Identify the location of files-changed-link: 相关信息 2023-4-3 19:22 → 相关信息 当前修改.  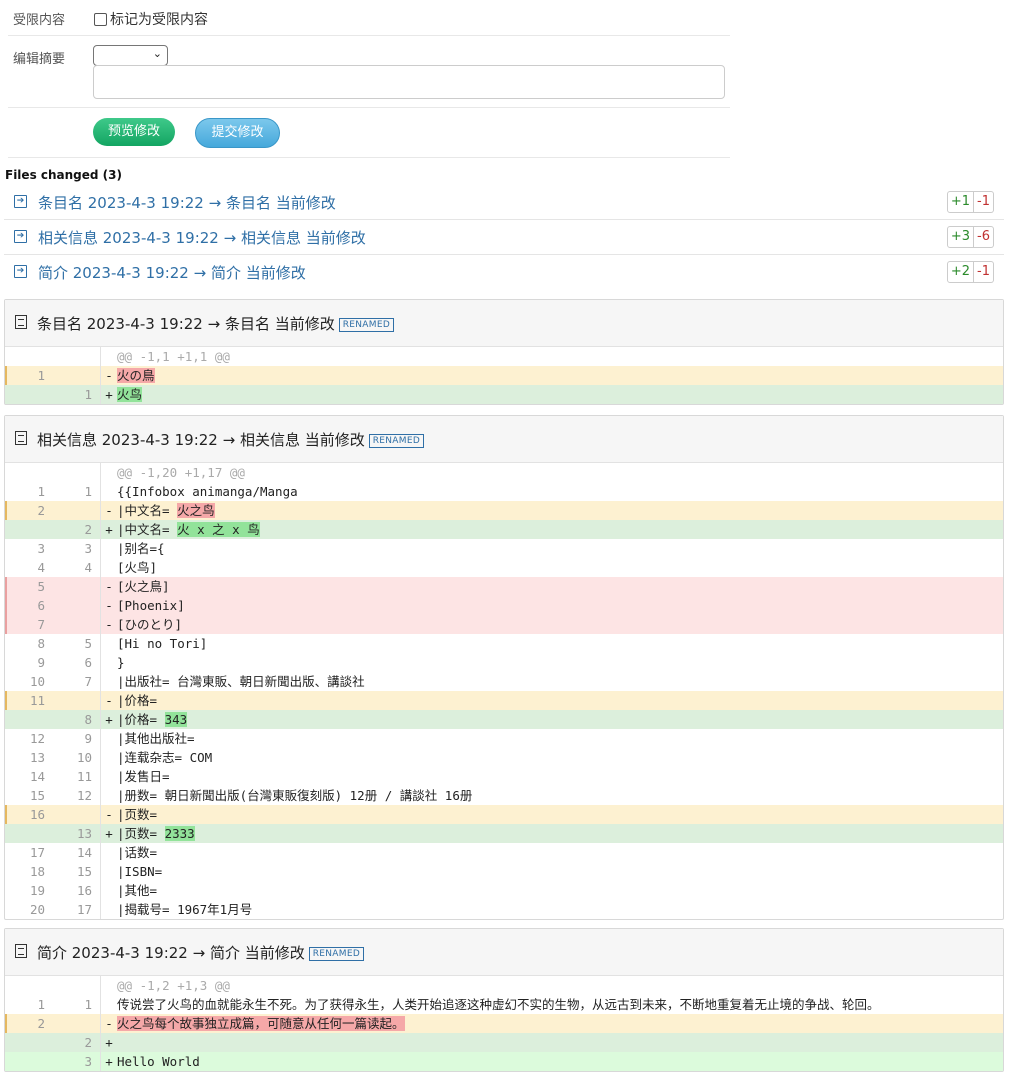
(202, 237).